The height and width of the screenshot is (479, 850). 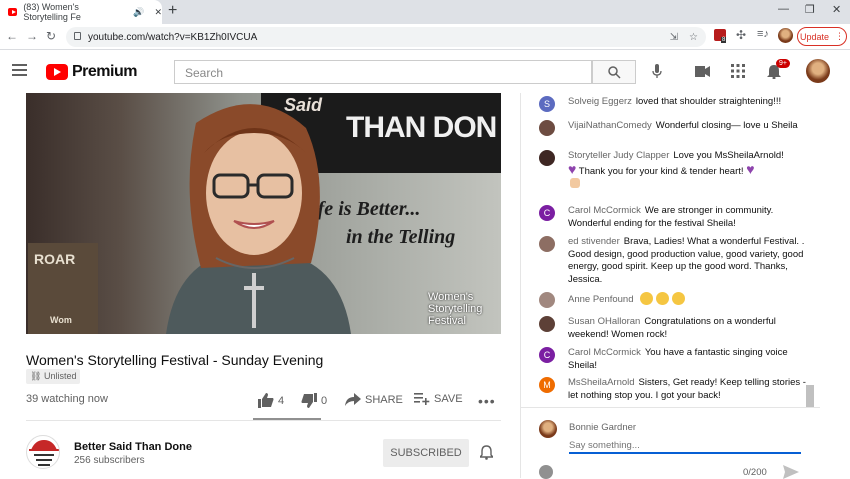 I want to click on logo-text: Premium, so click(x=104, y=71).